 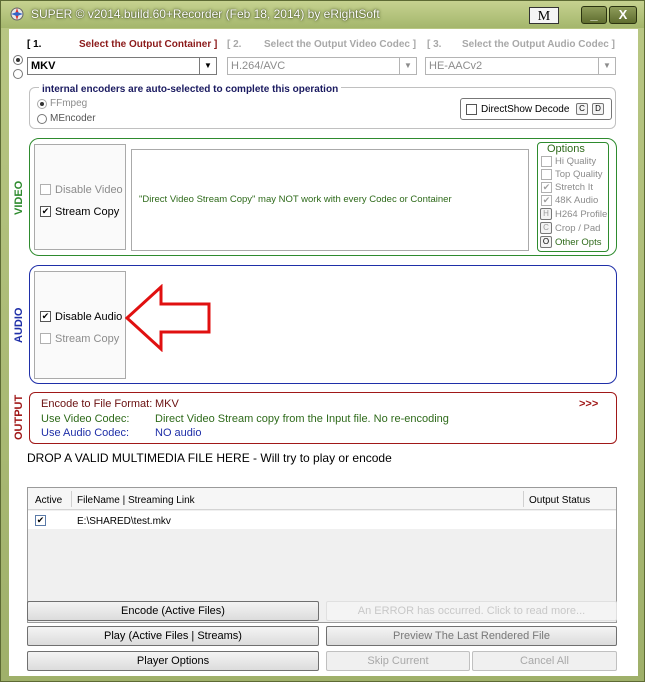 I want to click on audio-stream-copy-label: Stream Copy, so click(x=87, y=339).